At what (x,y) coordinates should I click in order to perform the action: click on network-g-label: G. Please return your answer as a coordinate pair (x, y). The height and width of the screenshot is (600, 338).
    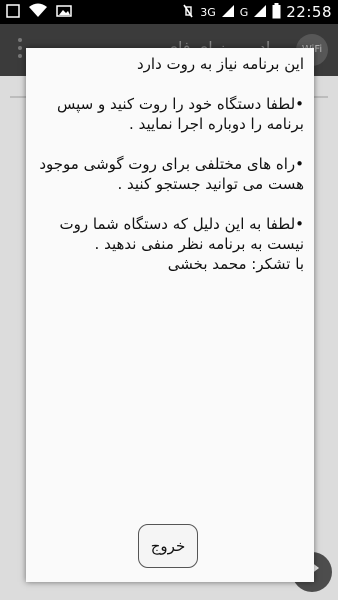
    Looking at the image, I should click on (244, 12).